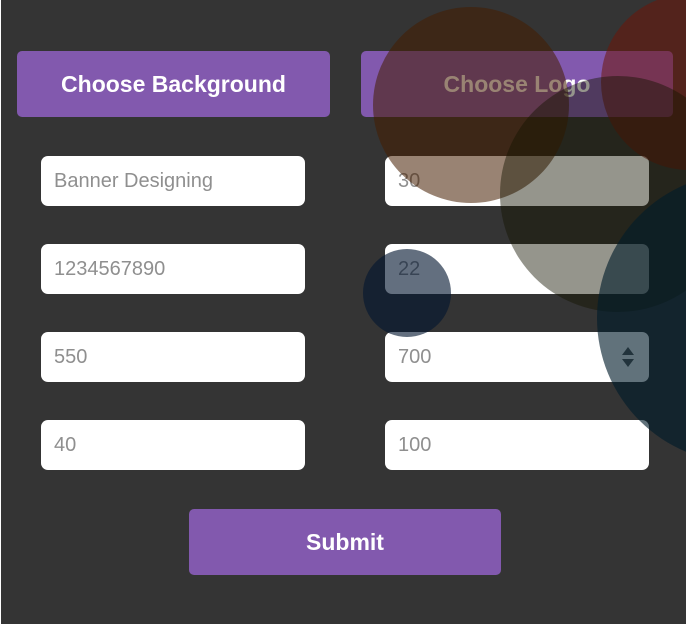  Describe the element at coordinates (517, 269) in the screenshot. I see `phone-font-size-input: 22` at that location.